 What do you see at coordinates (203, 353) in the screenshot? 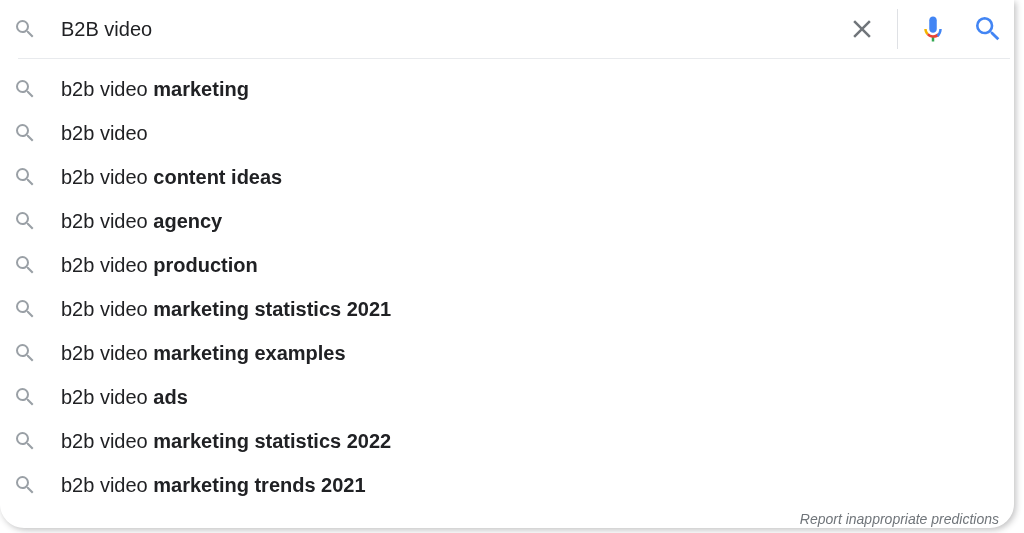
I see `suggestion-item: b2b video marketing examples` at bounding box center [203, 353].